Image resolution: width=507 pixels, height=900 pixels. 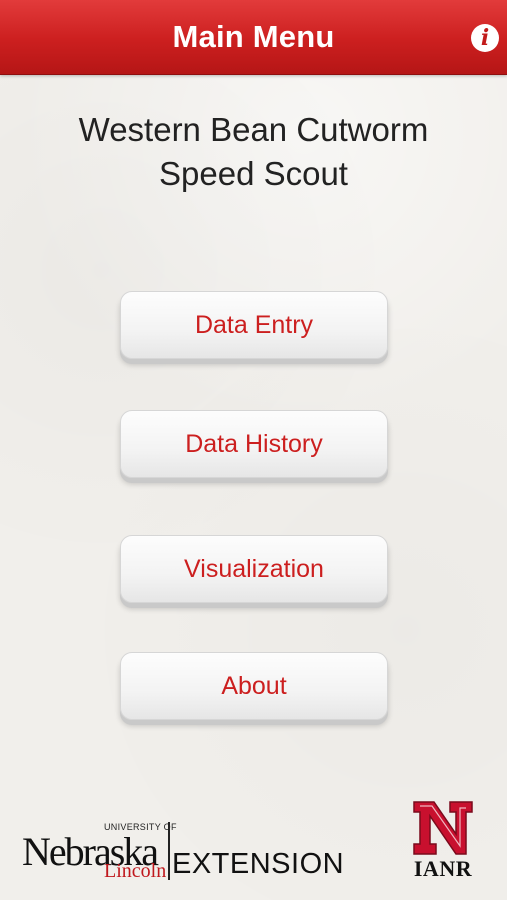 I want to click on ianr-logo: IANR, so click(x=443, y=842).